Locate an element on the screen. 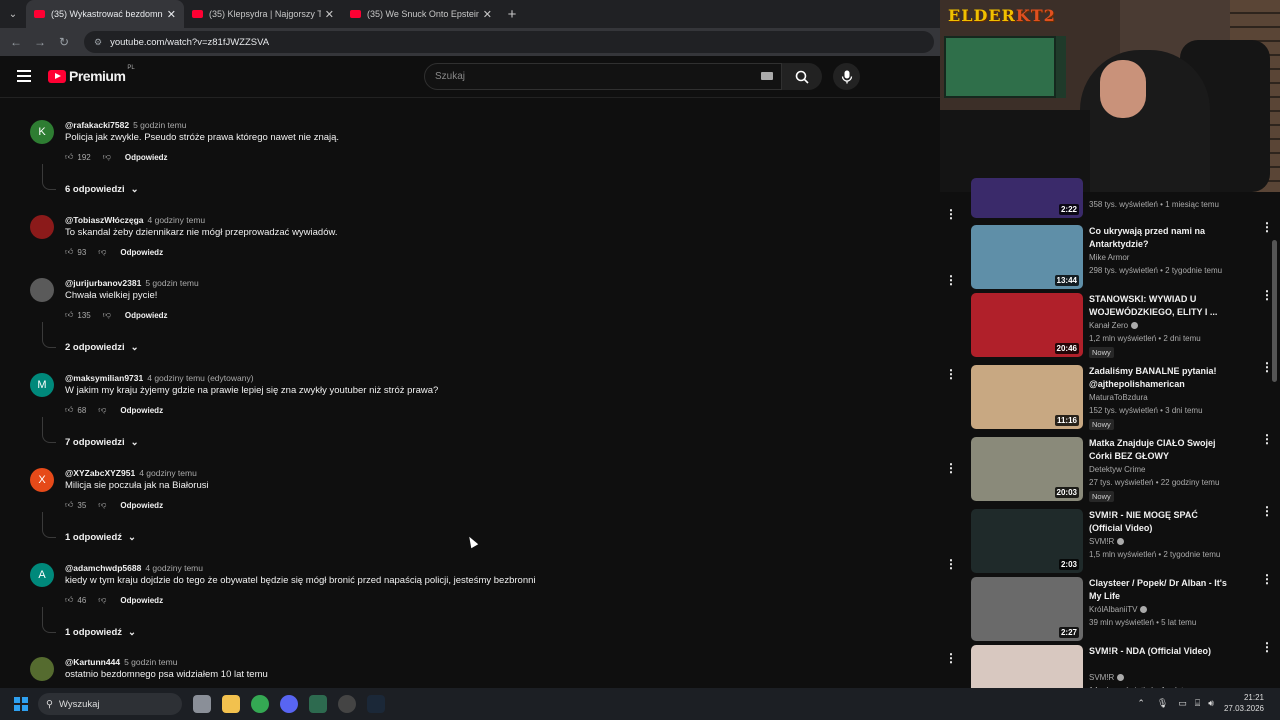  discord-icon is located at coordinates (289, 704).